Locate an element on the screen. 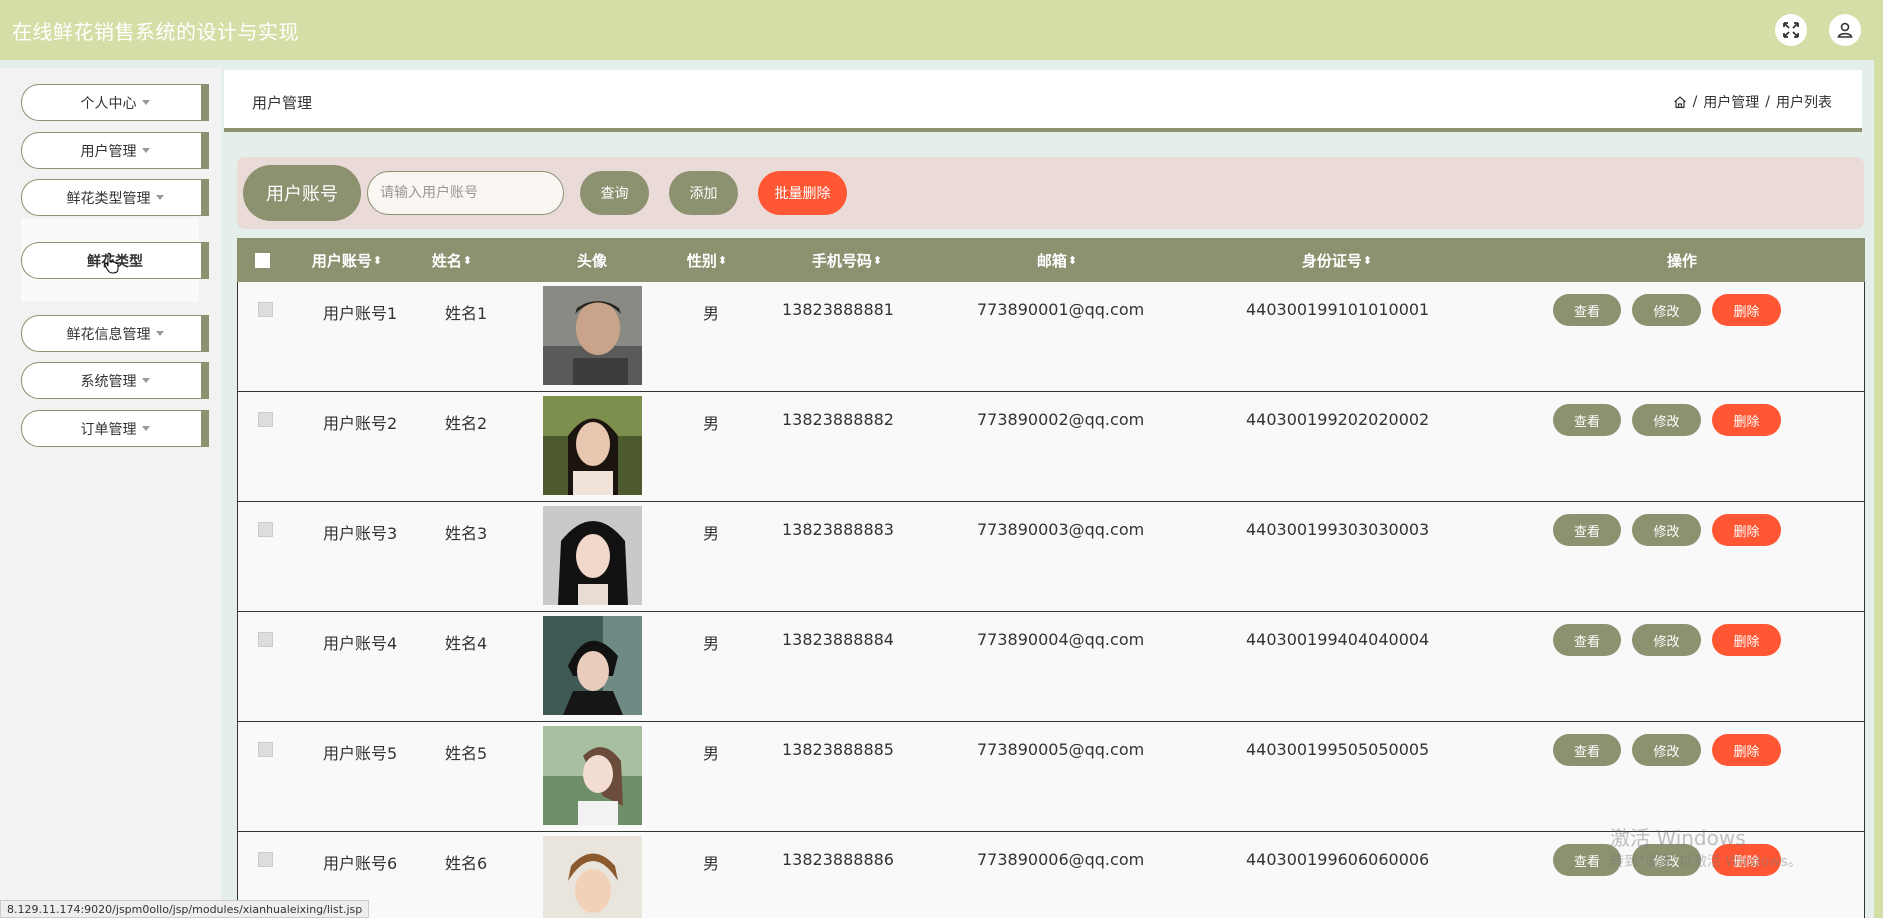 Image resolution: width=1883 pixels, height=918 pixels. add-button: 添加 is located at coordinates (703, 193).